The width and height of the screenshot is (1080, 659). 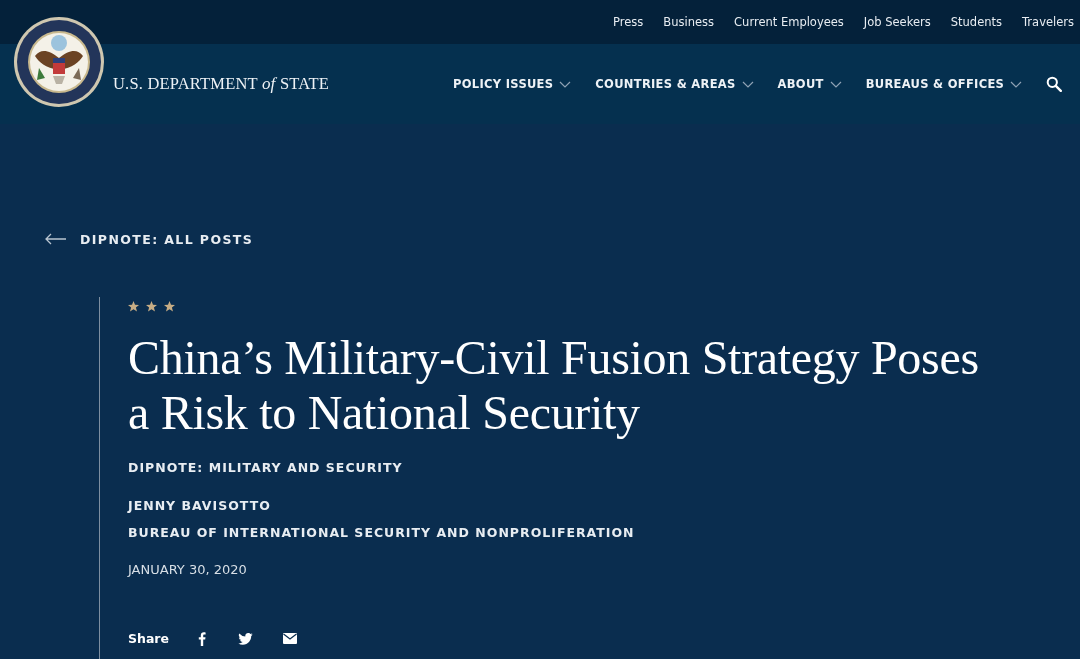 What do you see at coordinates (55, 239) in the screenshot?
I see `arrow-left-icon` at bounding box center [55, 239].